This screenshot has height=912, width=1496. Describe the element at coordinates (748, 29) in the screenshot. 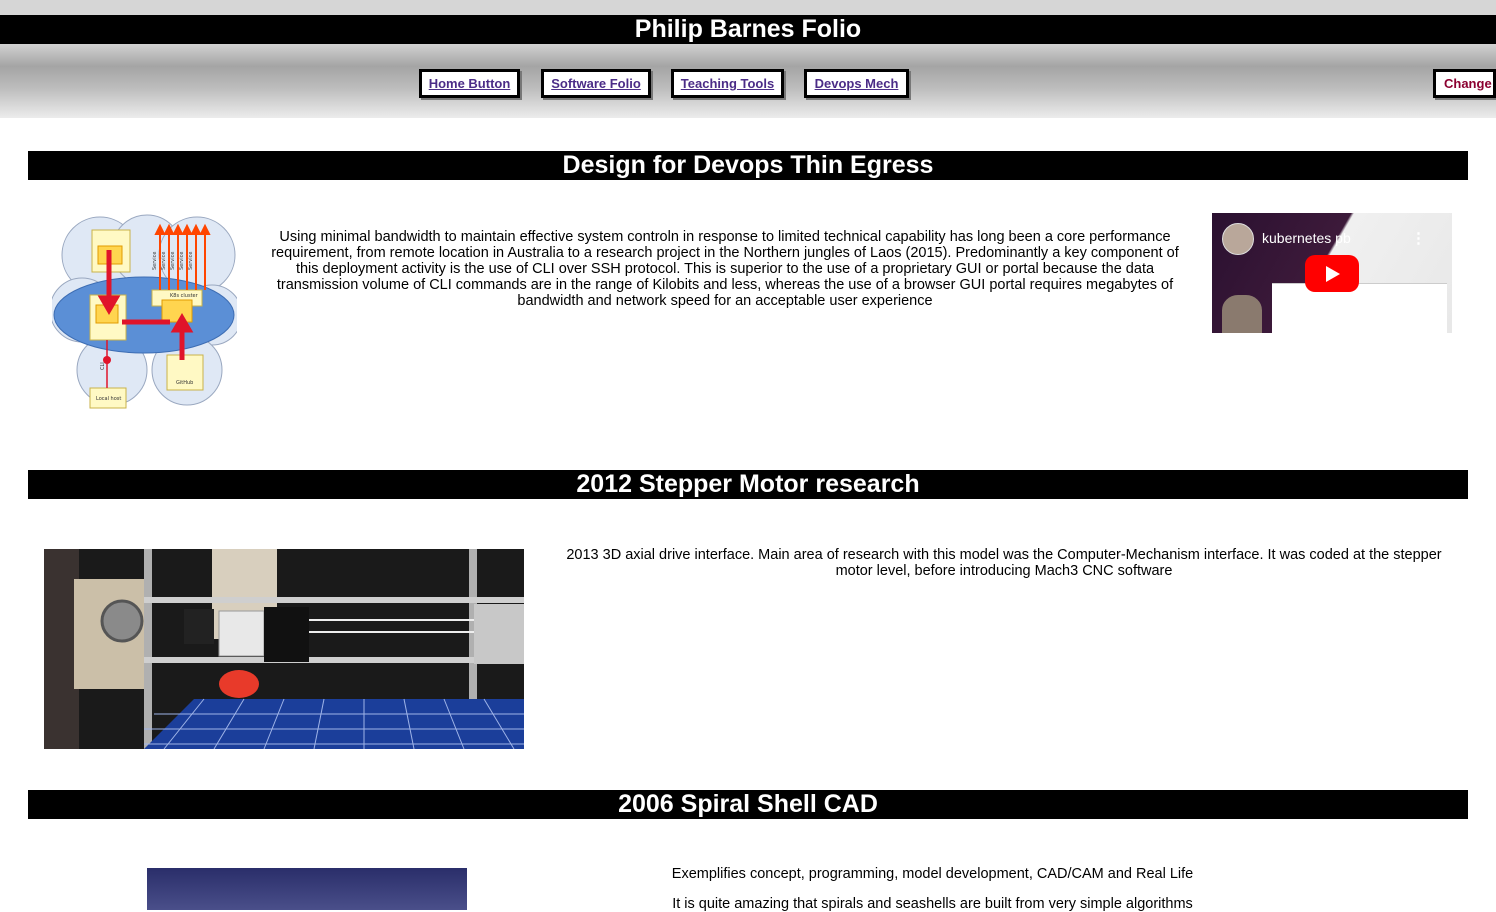

I see `site-title: Philip Barnes Folio` at that location.